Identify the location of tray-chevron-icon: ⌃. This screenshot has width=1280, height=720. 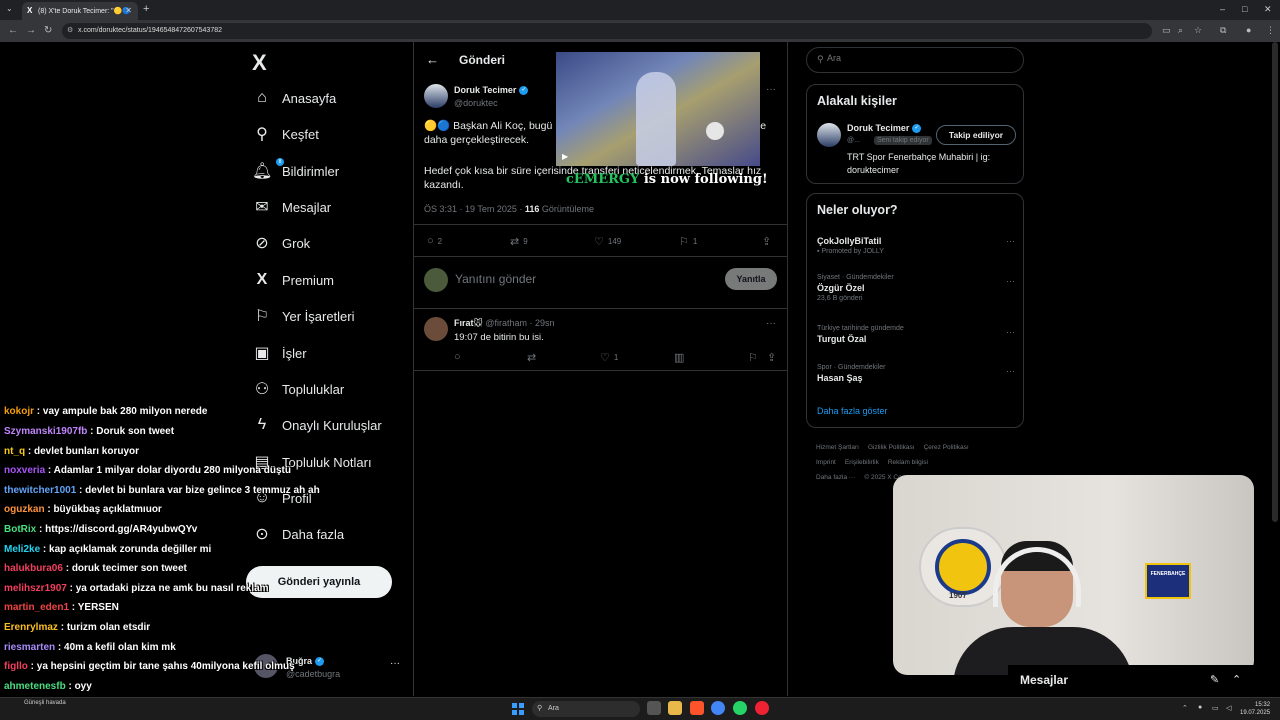
(1185, 708).